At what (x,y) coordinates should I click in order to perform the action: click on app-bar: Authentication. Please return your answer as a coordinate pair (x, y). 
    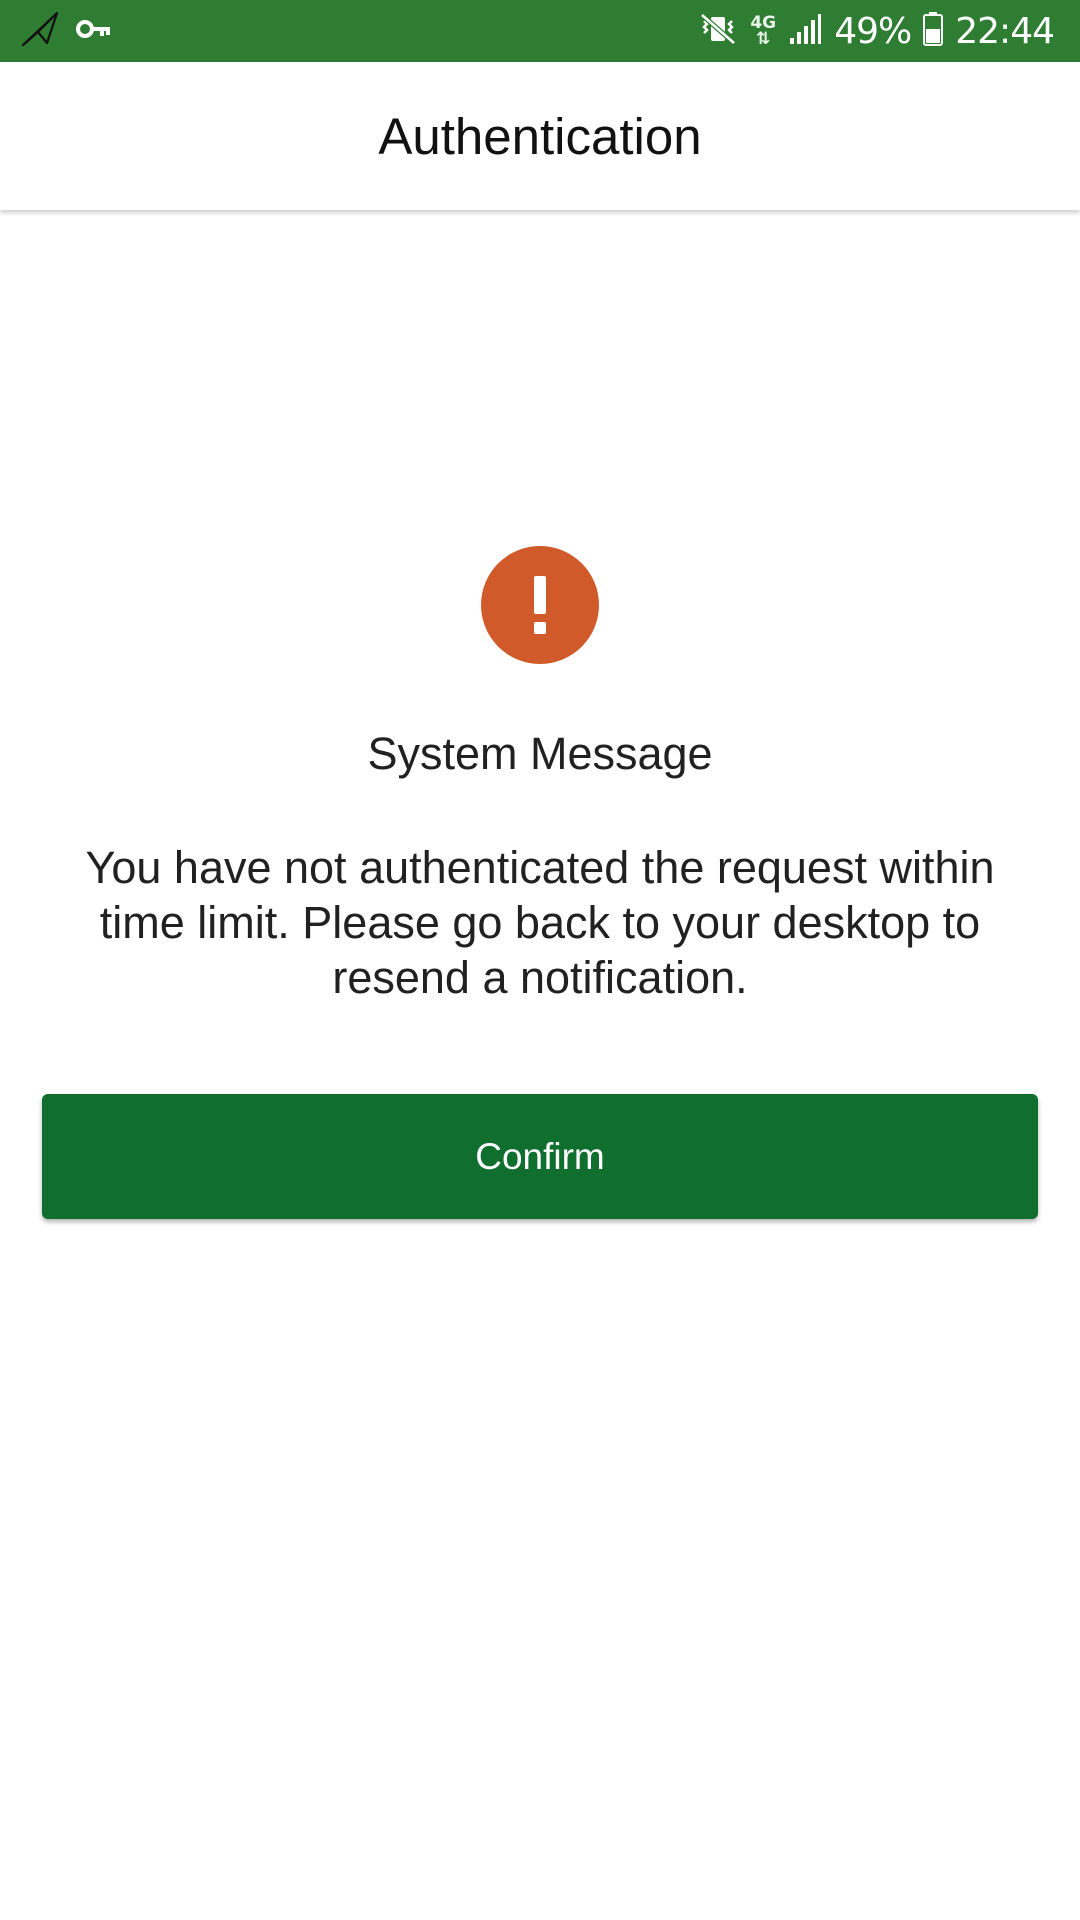
    Looking at the image, I should click on (540, 136).